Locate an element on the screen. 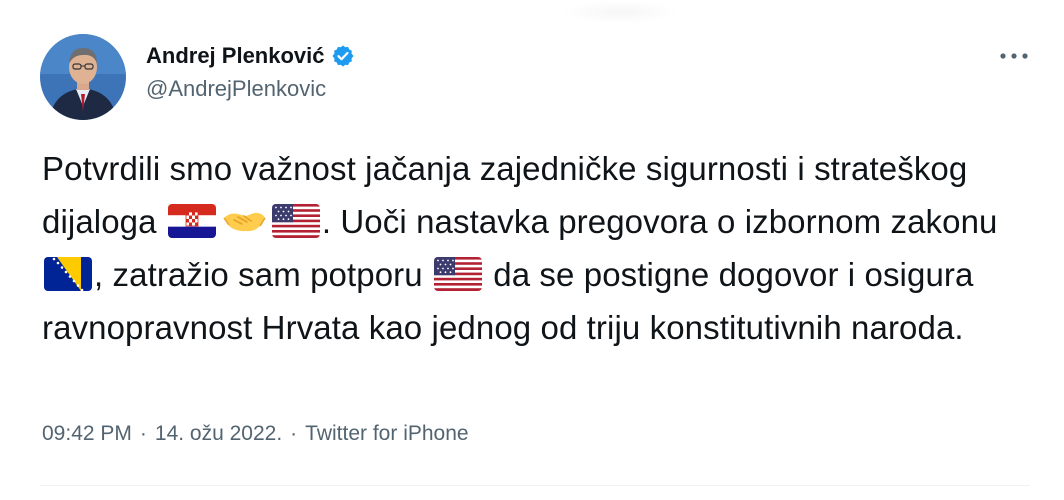  divider is located at coordinates (535, 485).